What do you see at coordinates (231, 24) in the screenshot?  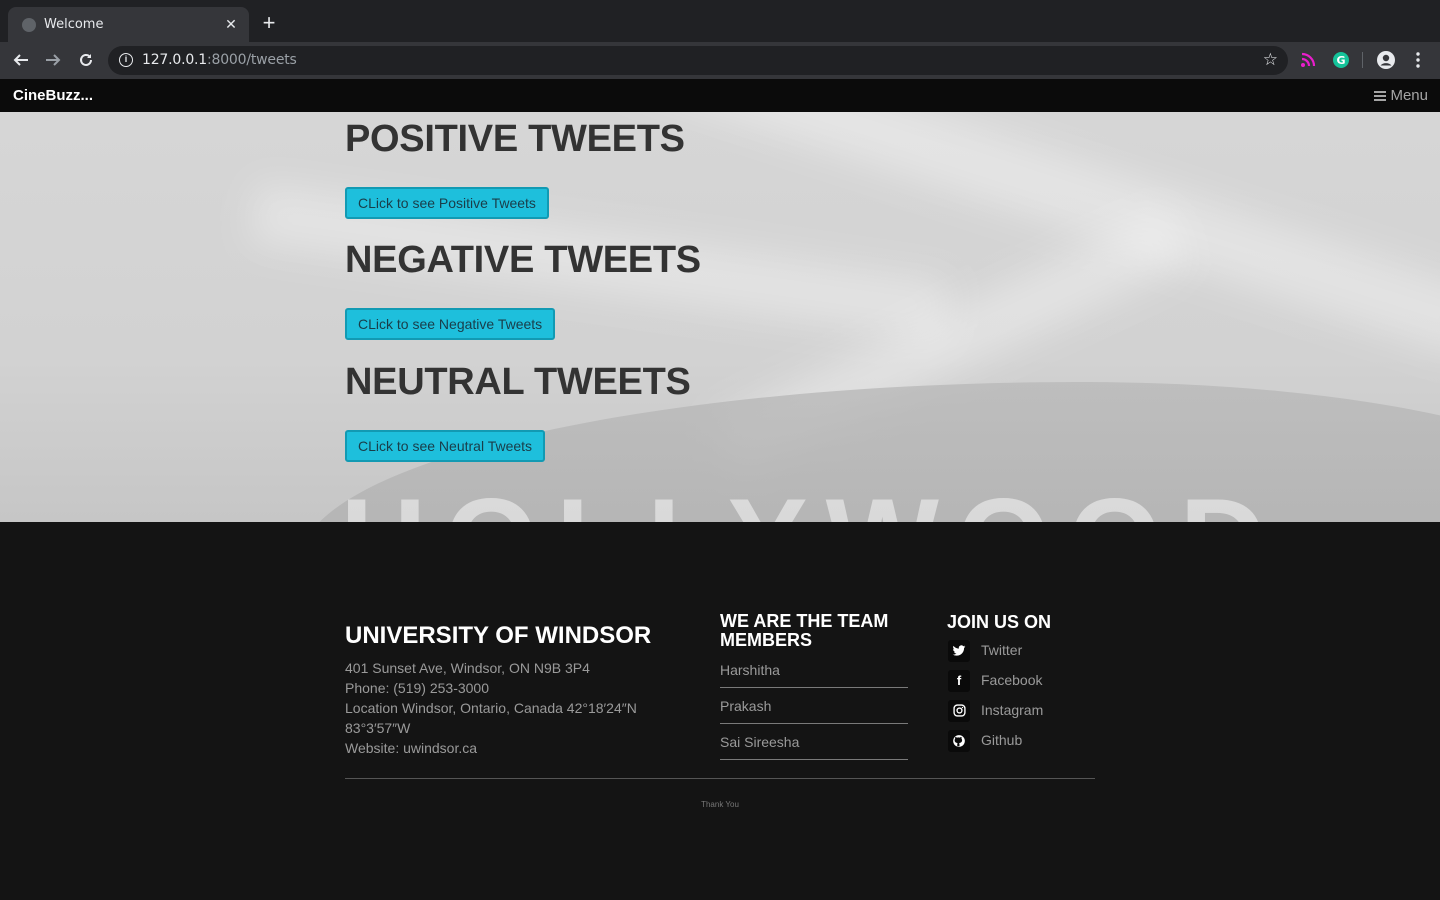 I see `close-tab-icon: ✕` at bounding box center [231, 24].